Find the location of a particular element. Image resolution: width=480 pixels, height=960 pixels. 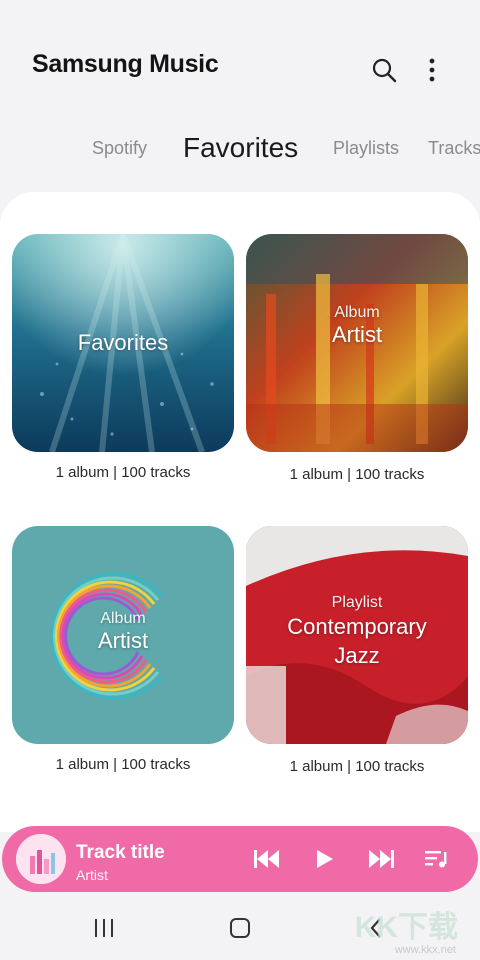

mini-player: Track title Artist is located at coordinates (240, 859).